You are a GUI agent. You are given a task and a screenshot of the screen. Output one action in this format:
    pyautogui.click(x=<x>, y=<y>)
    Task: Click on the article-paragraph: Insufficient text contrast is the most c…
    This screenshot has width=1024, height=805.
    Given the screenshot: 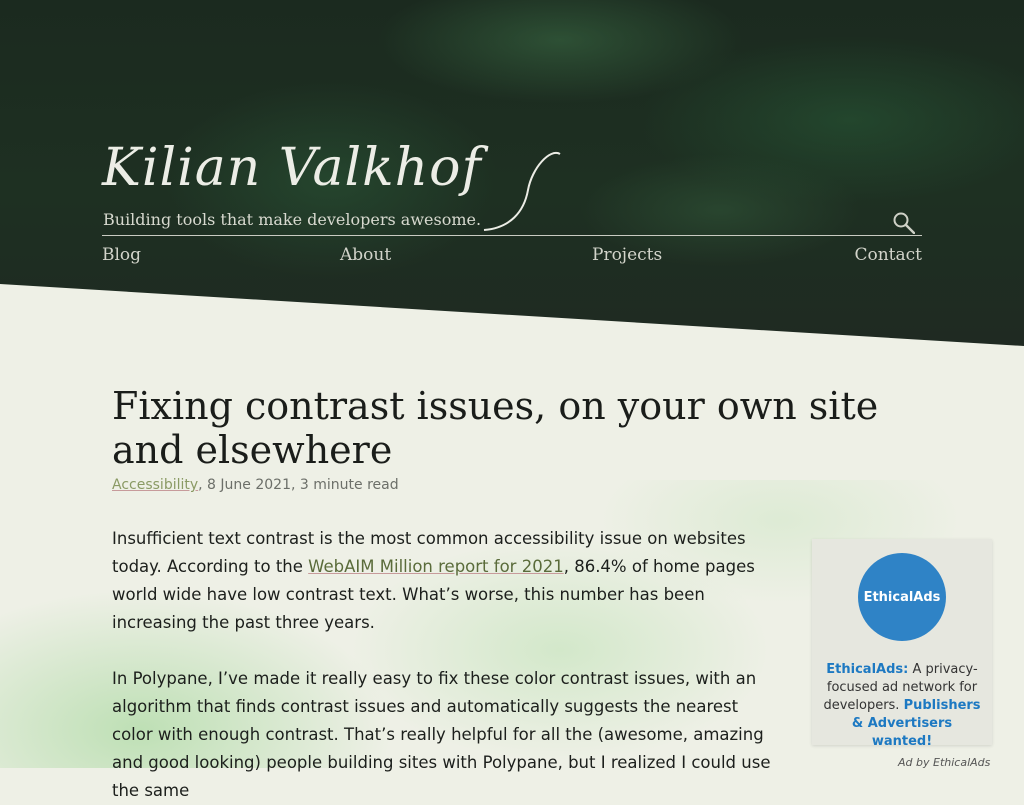 What is the action you would take?
    pyautogui.click(x=447, y=581)
    